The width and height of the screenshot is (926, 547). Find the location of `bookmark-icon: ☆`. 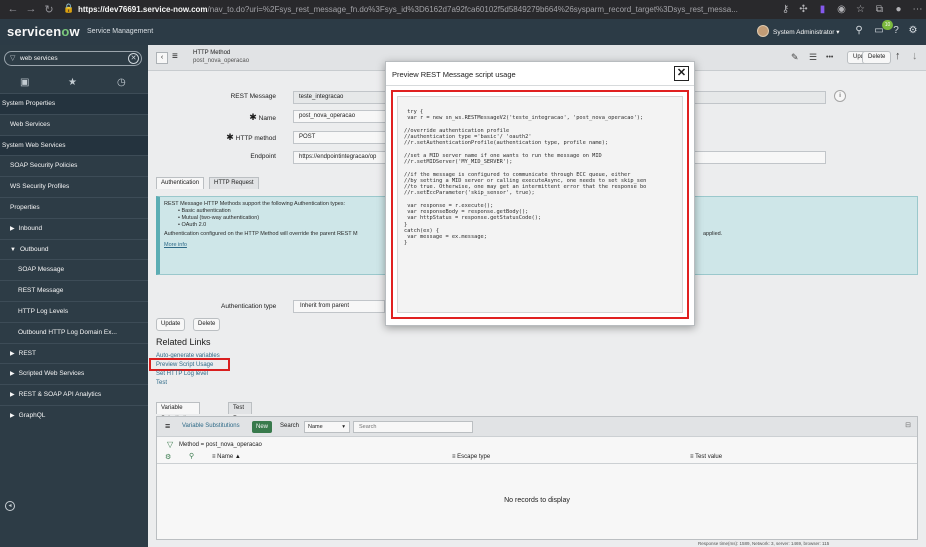

bookmark-icon: ☆ is located at coordinates (860, 9).